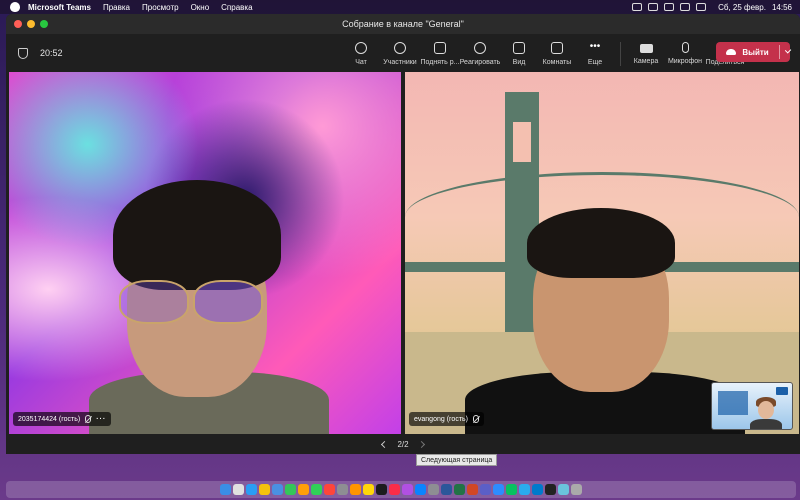 This screenshot has width=800, height=500. I want to click on participant-name-tag: evangong (гость), so click(447, 419).